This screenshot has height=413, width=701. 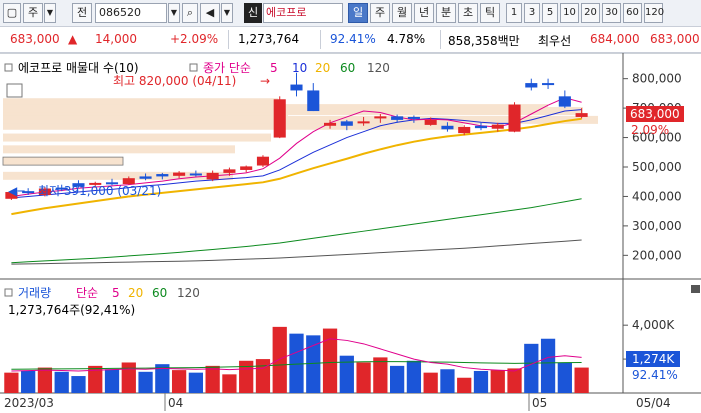 I want to click on current-volume-pct: 92.41%, so click(x=655, y=375).